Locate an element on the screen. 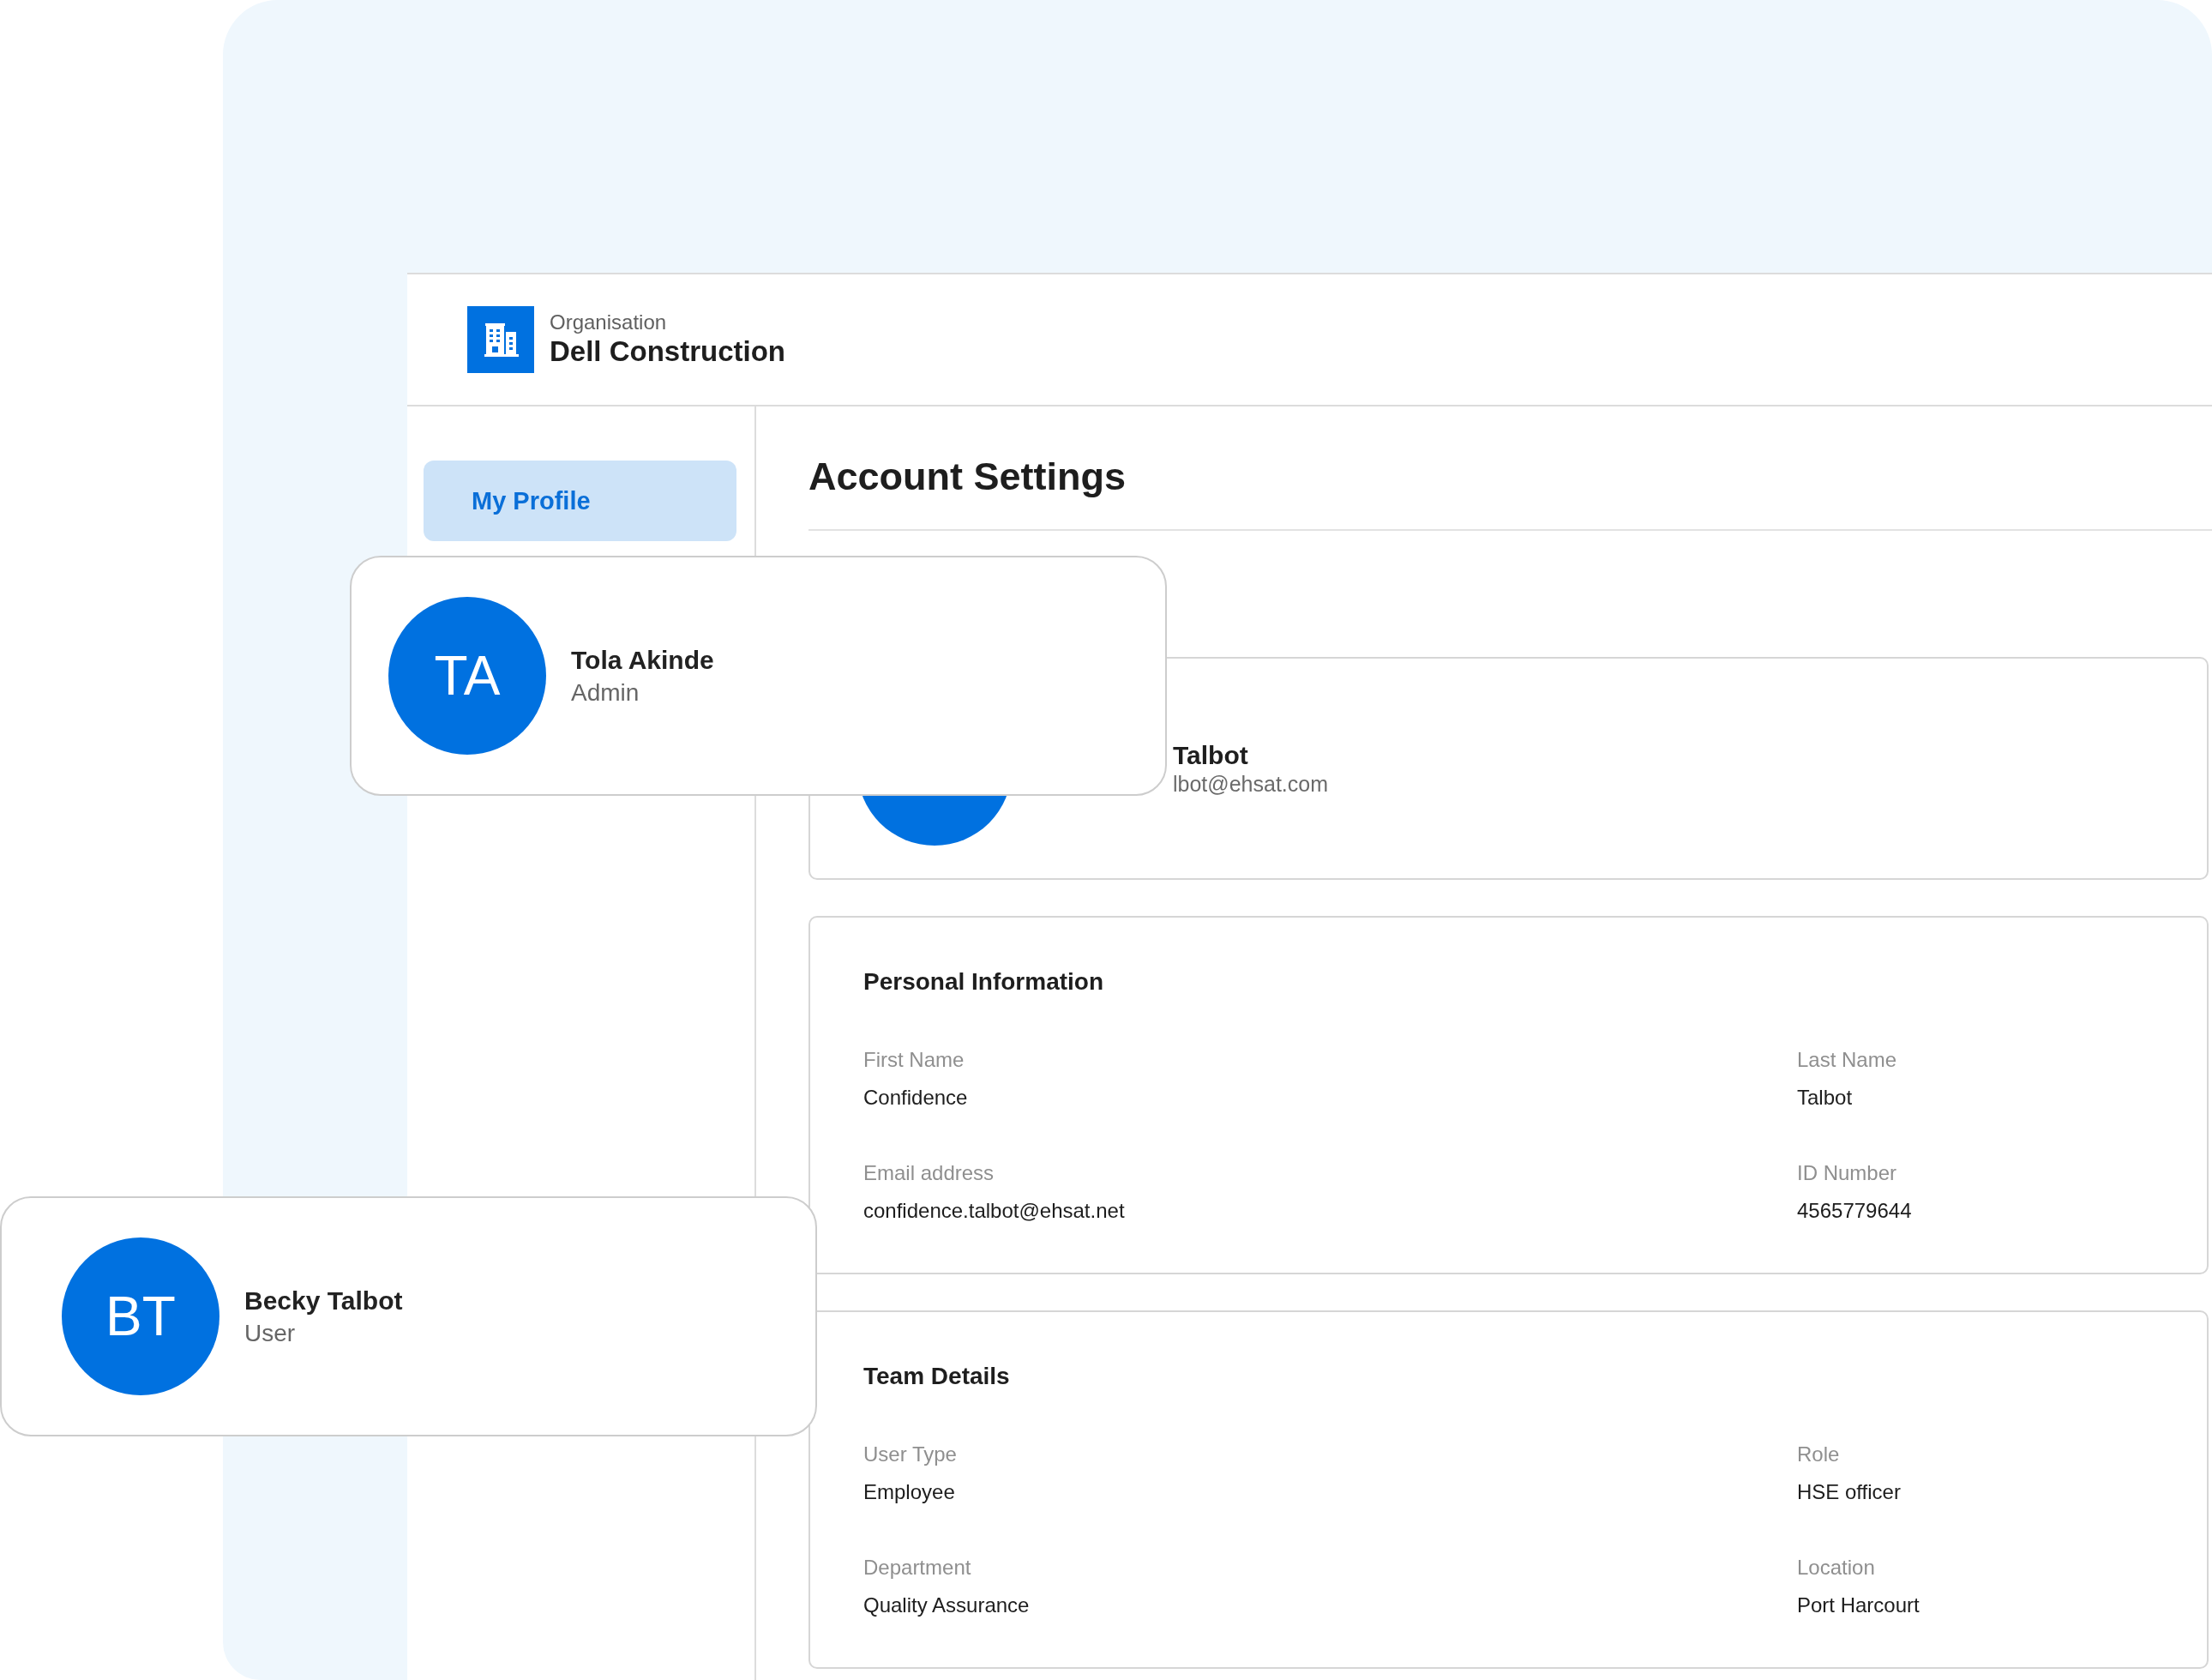 The height and width of the screenshot is (1680, 2212). user-role: Admin is located at coordinates (605, 693).